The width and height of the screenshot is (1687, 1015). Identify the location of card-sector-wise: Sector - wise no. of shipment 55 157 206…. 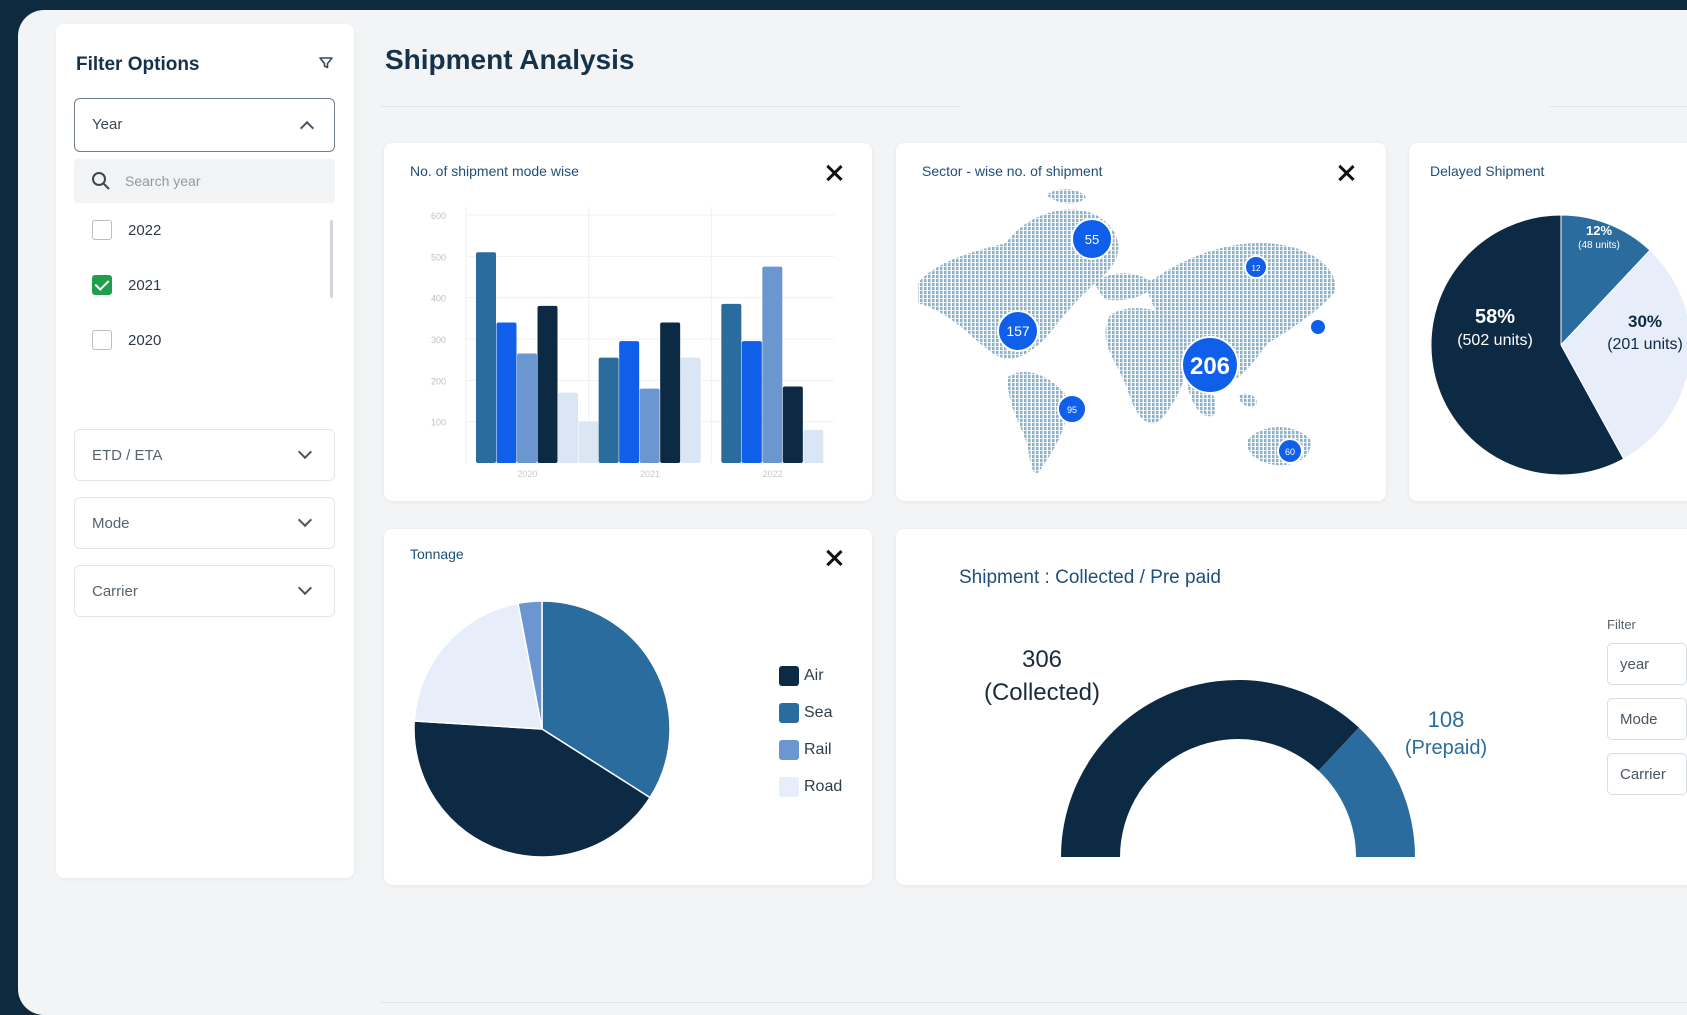
(1141, 322).